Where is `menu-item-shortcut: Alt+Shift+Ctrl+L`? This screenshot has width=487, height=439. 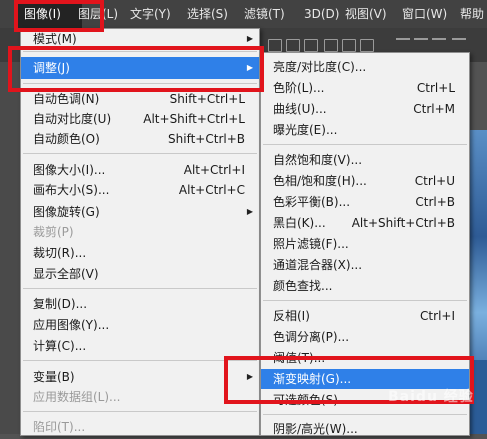 menu-item-shortcut: Alt+Shift+Ctrl+L is located at coordinates (194, 119).